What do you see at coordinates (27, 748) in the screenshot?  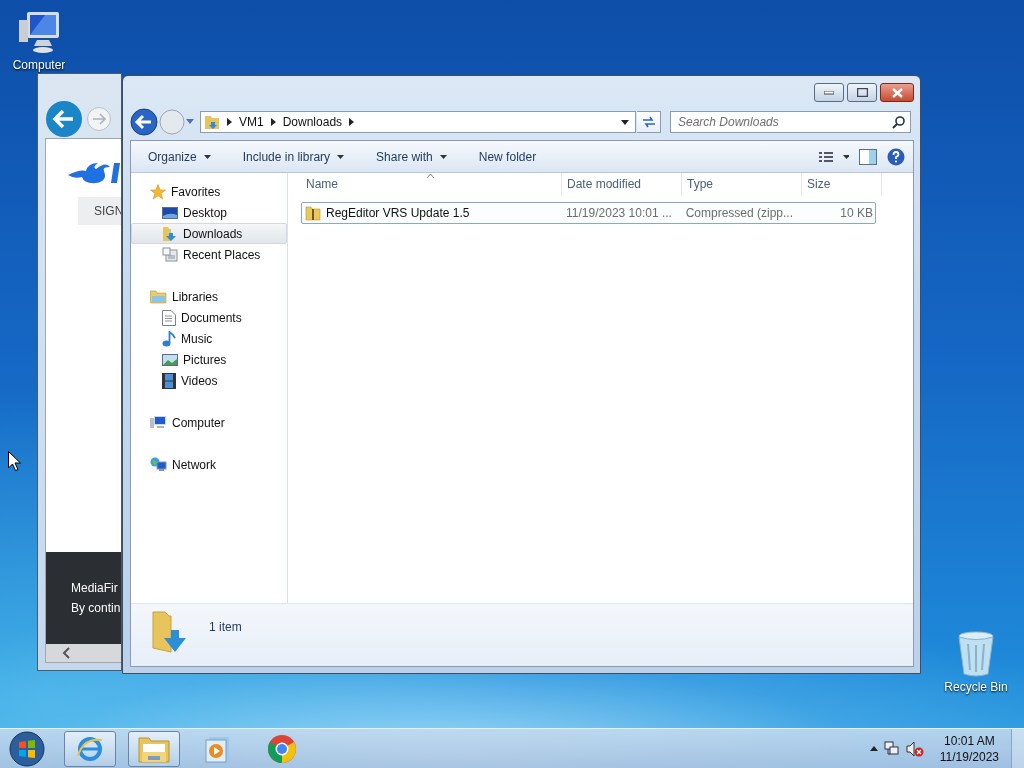 I see `start-button` at bounding box center [27, 748].